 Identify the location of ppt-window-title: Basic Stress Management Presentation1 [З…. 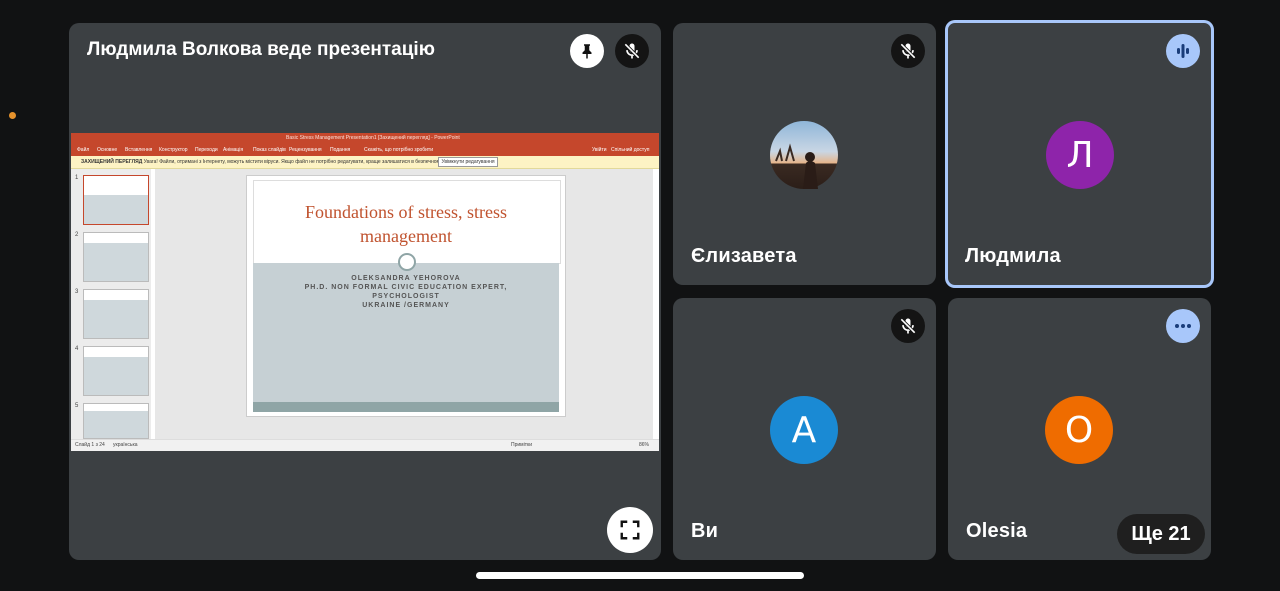
(373, 138).